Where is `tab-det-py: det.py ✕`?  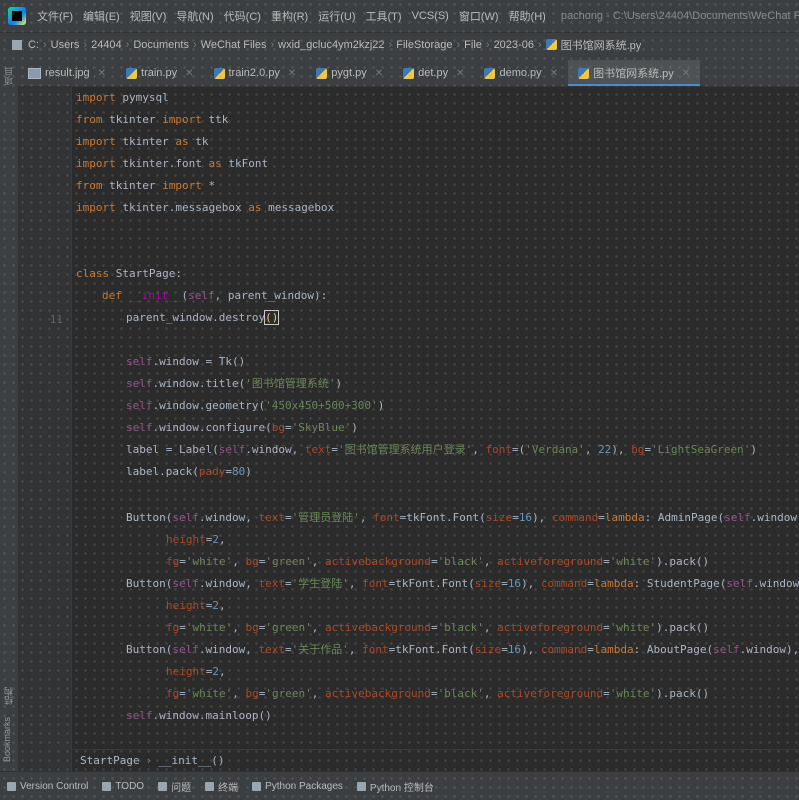 tab-det-py: det.py ✕ is located at coordinates (433, 73).